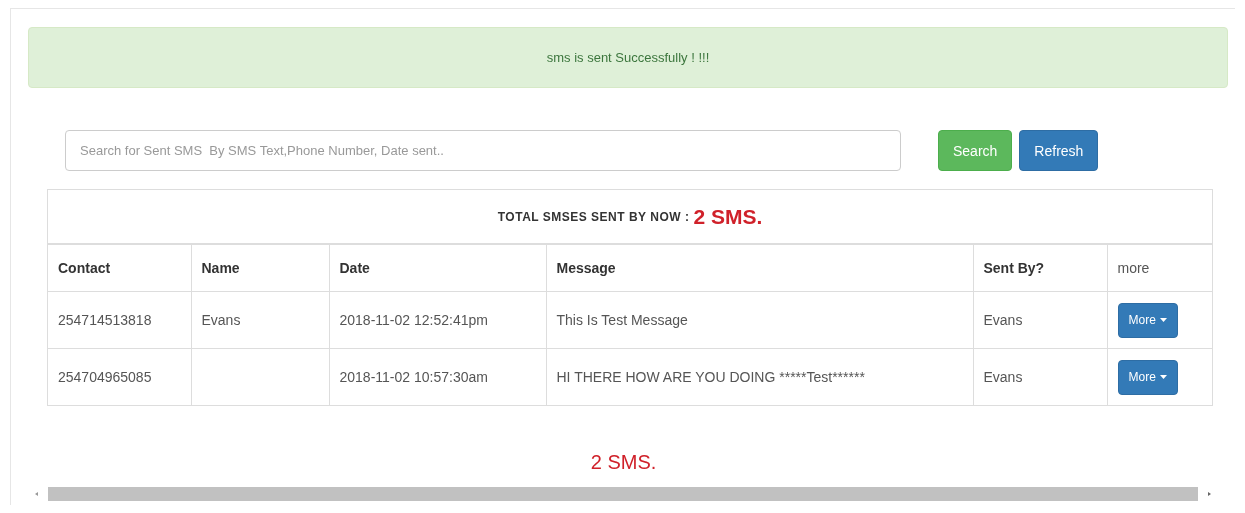 The height and width of the screenshot is (513, 1245). I want to click on search-button: Search, so click(975, 150).